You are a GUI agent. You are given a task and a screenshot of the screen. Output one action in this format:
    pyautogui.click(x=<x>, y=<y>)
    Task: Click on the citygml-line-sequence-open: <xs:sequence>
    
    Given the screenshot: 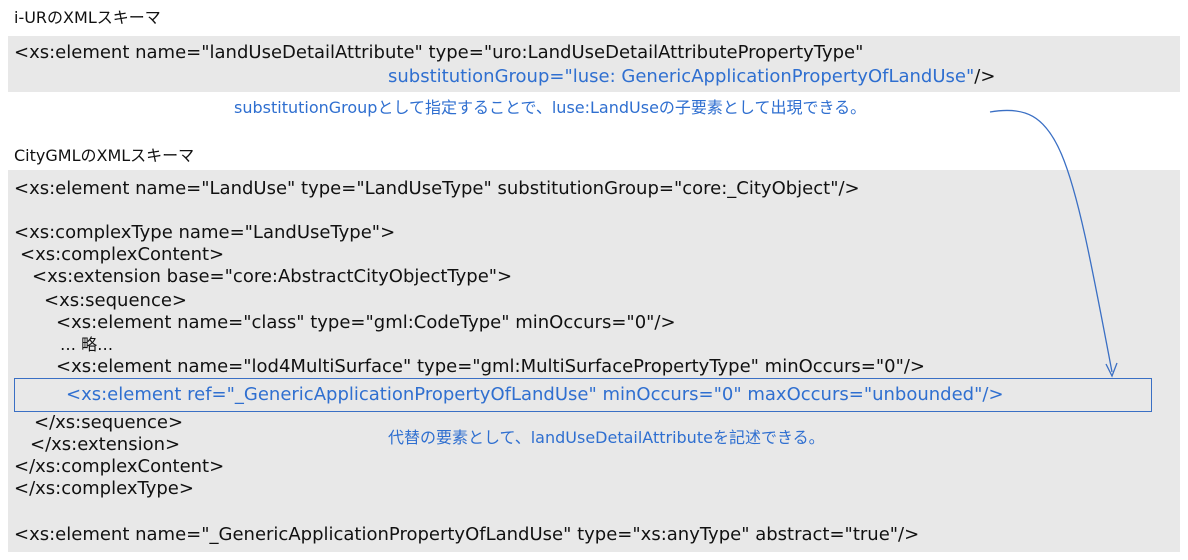 What is the action you would take?
    pyautogui.click(x=115, y=300)
    